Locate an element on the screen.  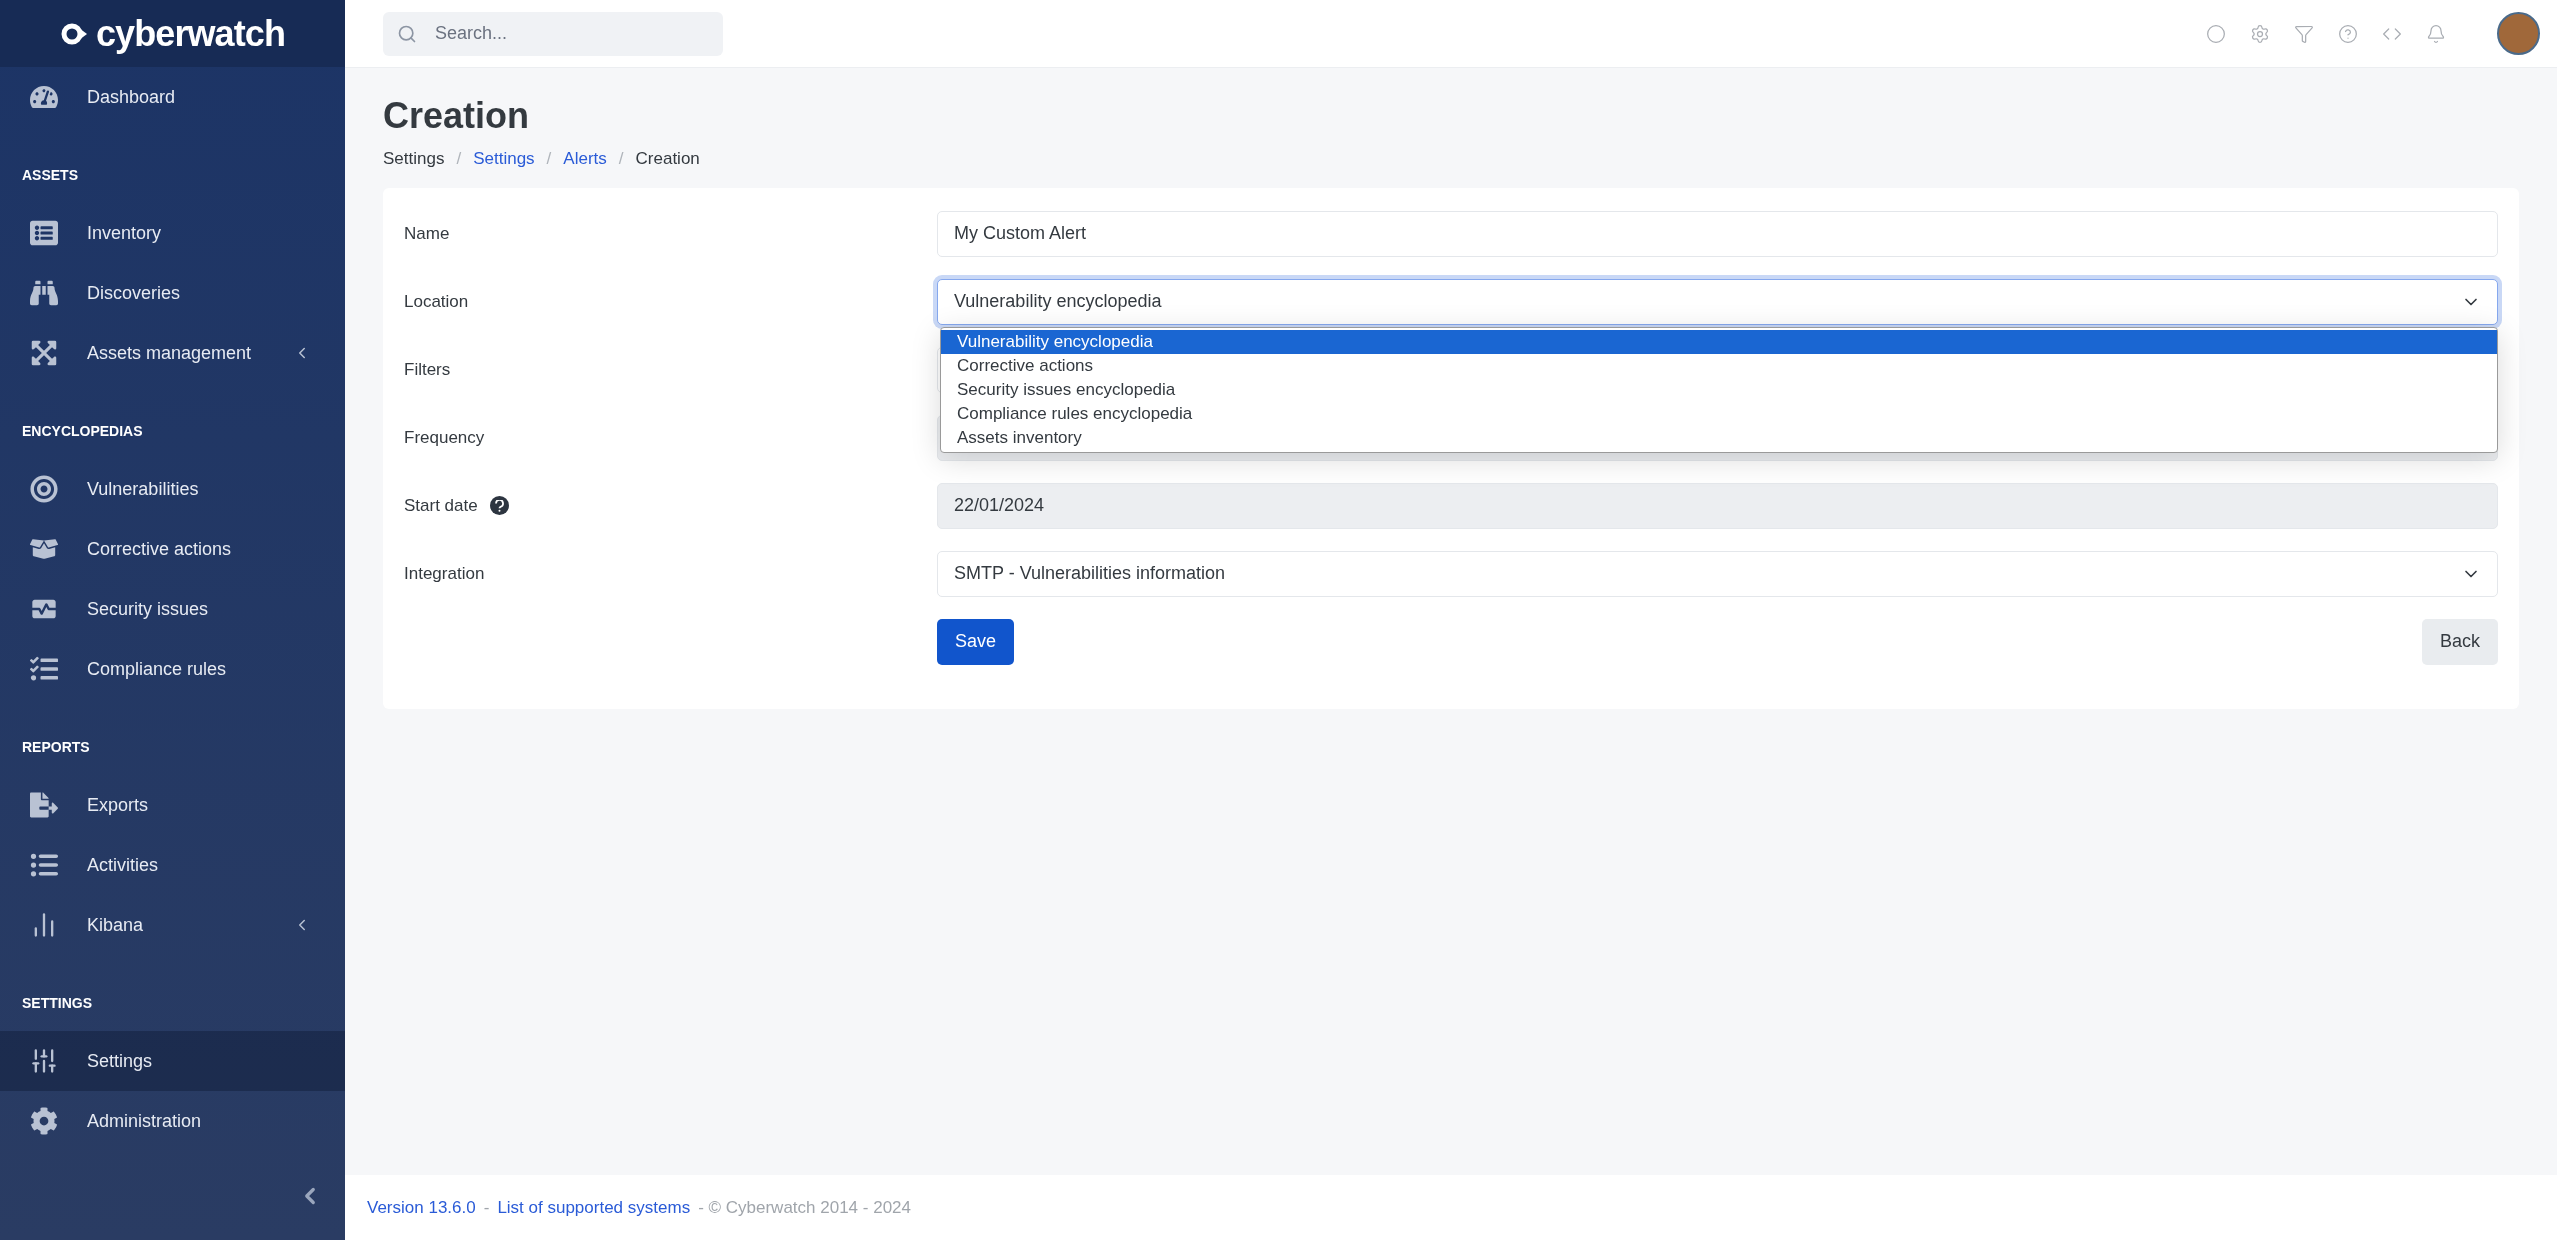
sidebar-item: Compliance rules is located at coordinates (172, 669).